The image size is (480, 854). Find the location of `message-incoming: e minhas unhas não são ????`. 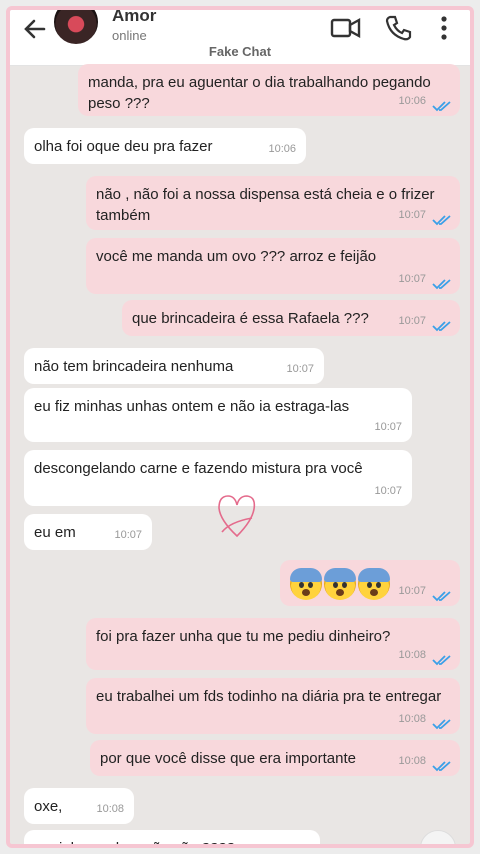

message-incoming: e minhas unhas não são ???? is located at coordinates (172, 837).